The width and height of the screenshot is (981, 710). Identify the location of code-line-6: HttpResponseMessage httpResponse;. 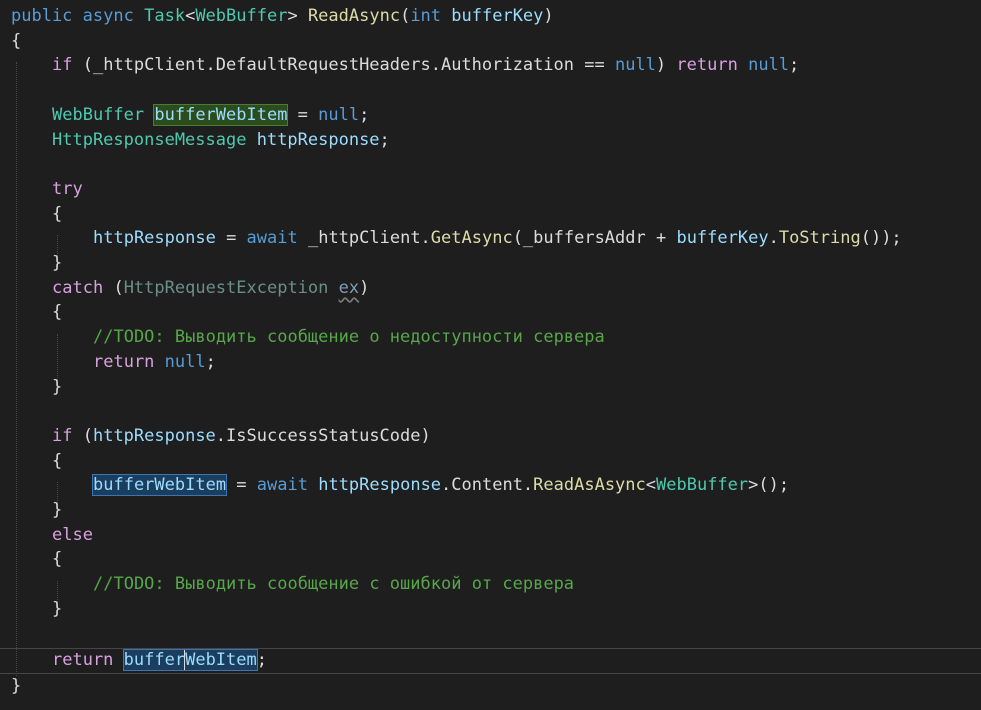
(200, 140).